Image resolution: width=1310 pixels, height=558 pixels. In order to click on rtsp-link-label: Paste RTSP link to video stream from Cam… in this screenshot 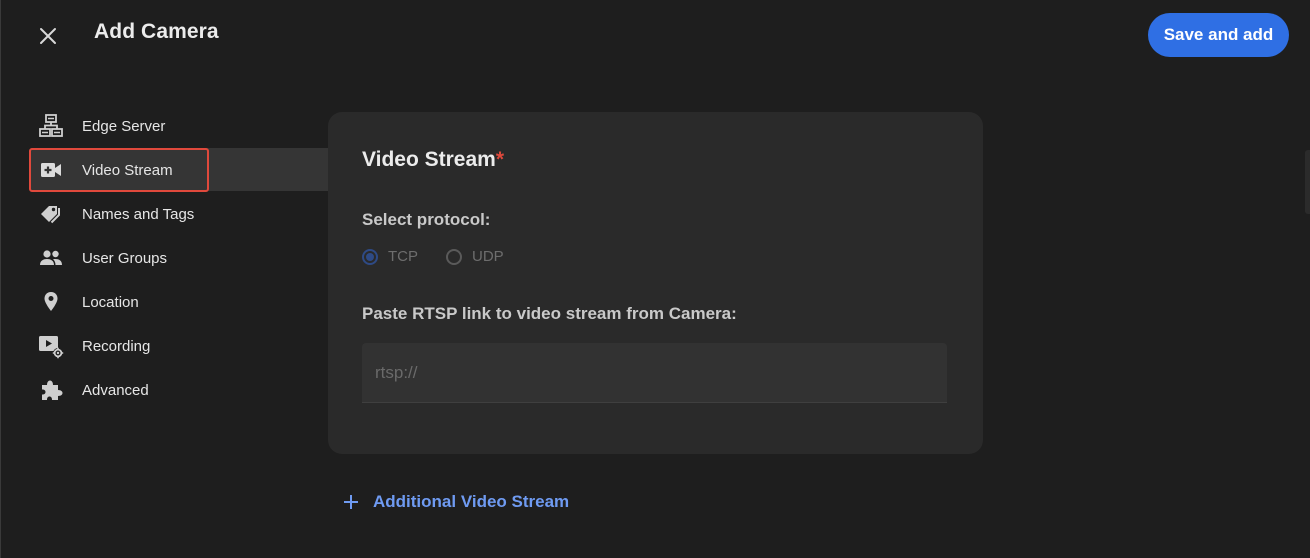, I will do `click(549, 313)`.